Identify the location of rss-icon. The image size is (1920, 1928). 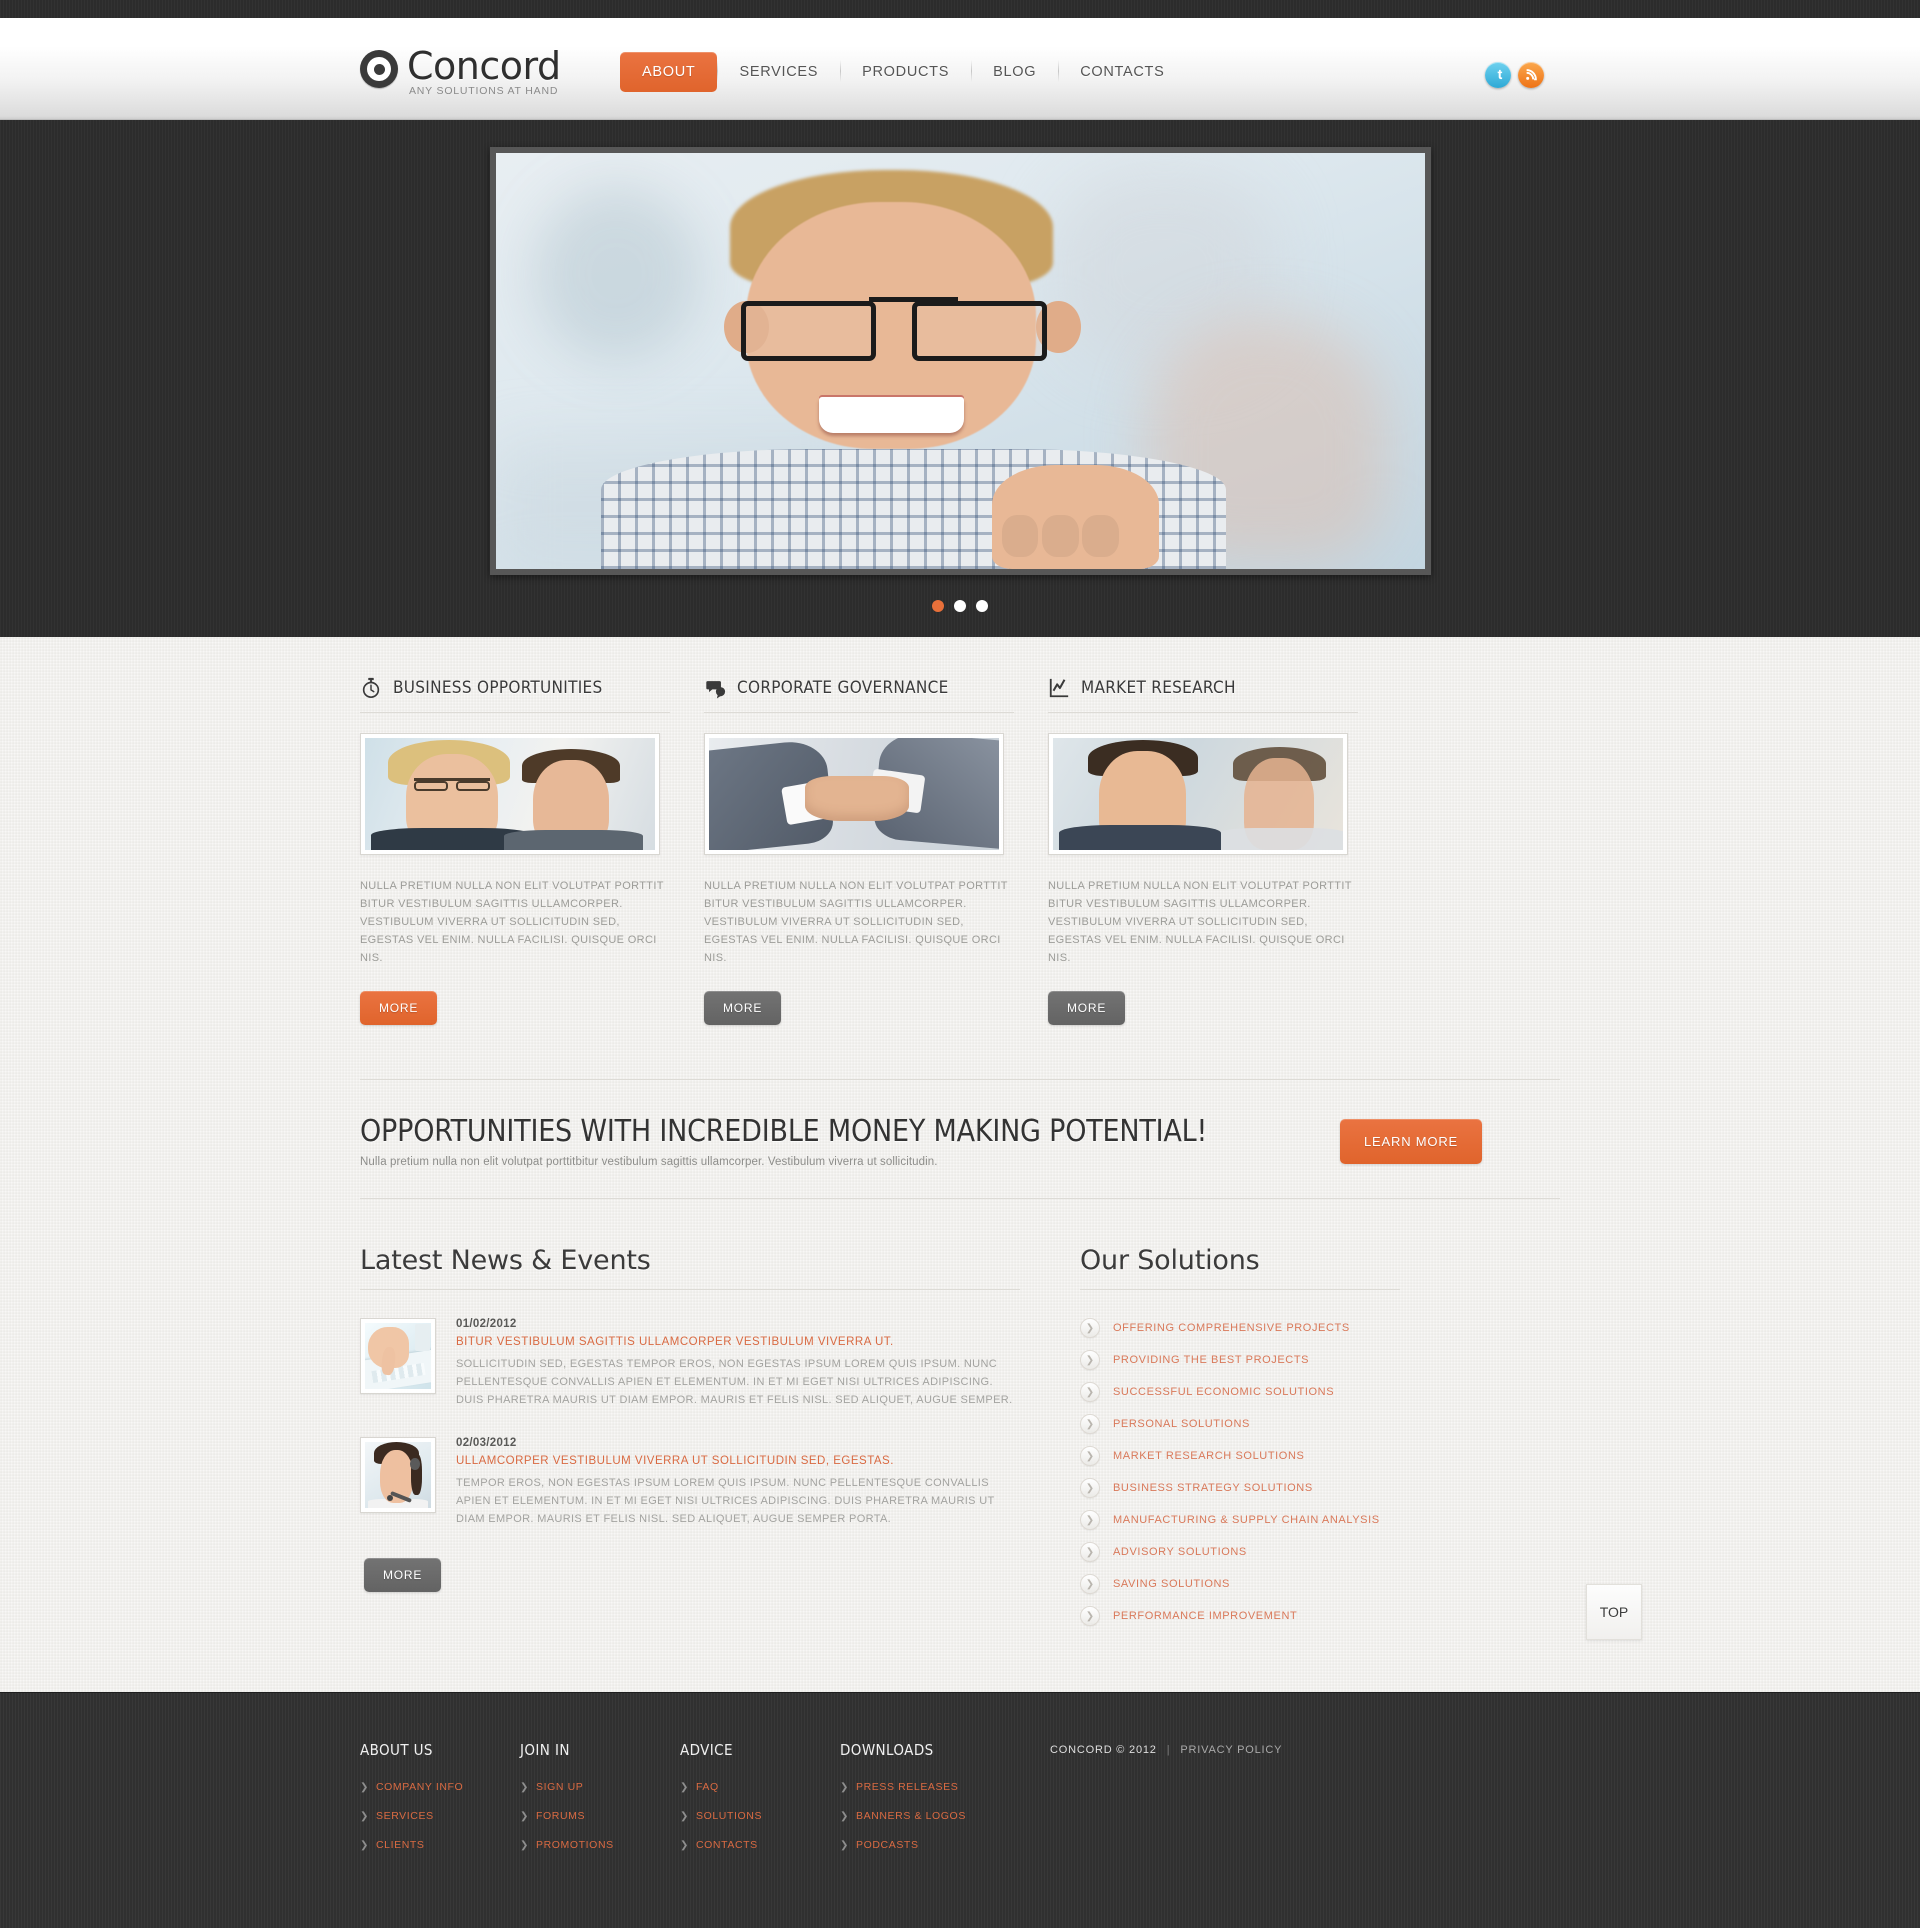
(1531, 75).